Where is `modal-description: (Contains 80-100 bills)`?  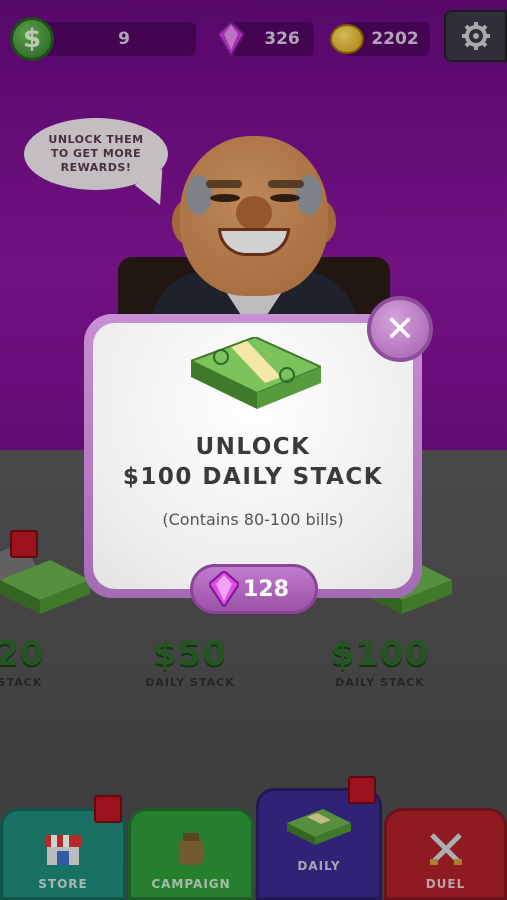 modal-description: (Contains 80-100 bills) is located at coordinates (253, 519).